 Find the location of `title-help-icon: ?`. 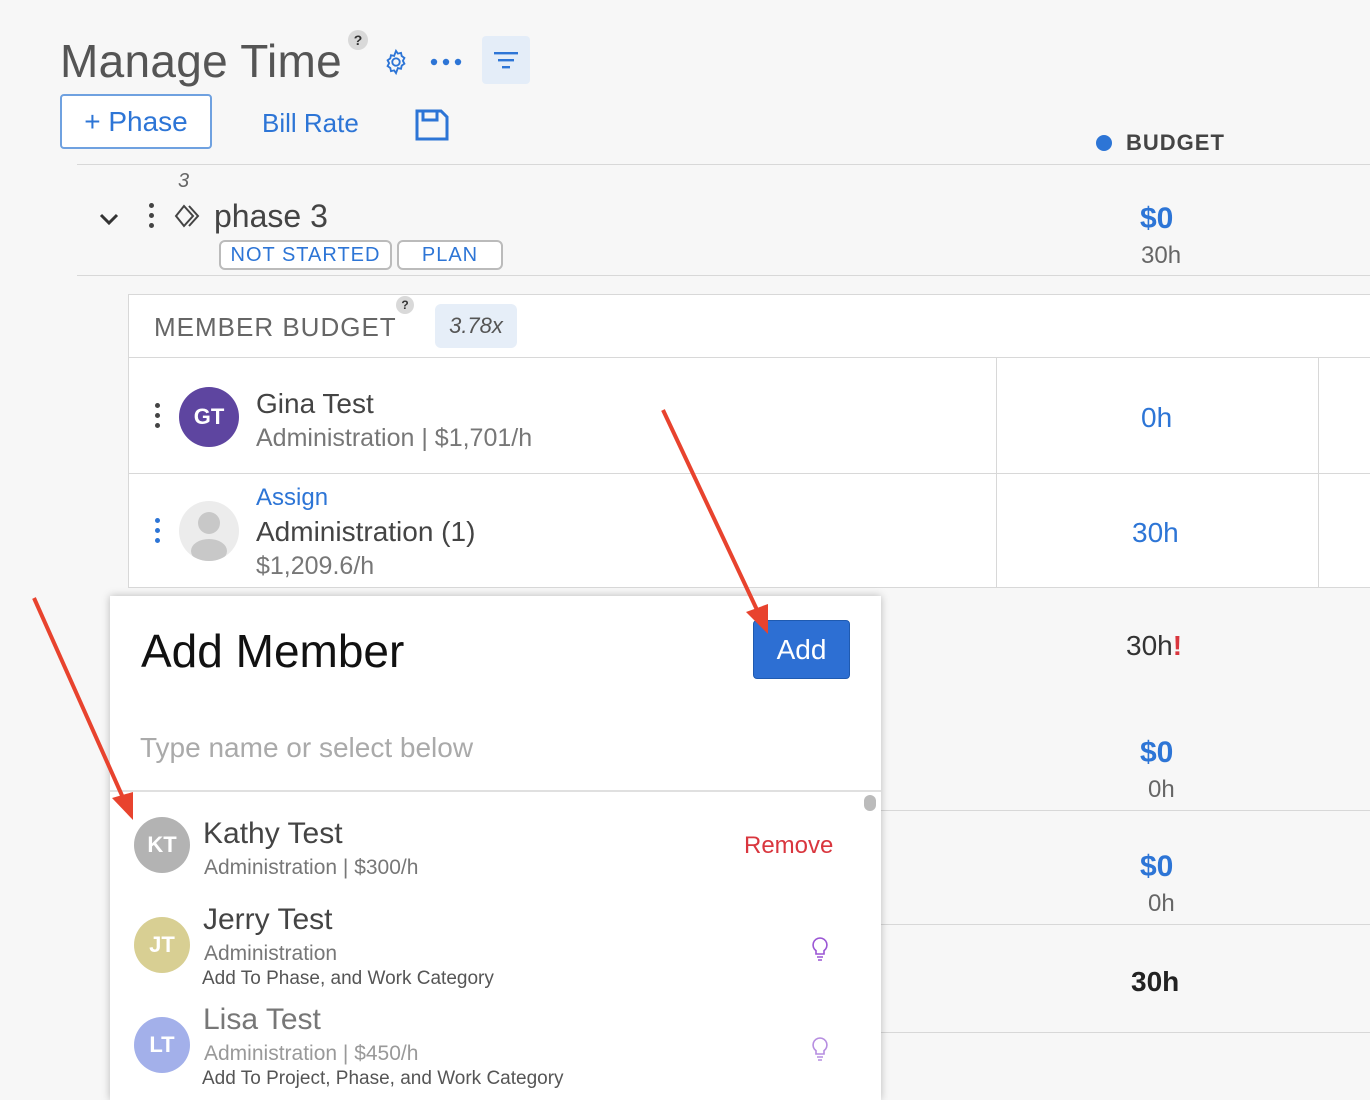

title-help-icon: ? is located at coordinates (358, 40).